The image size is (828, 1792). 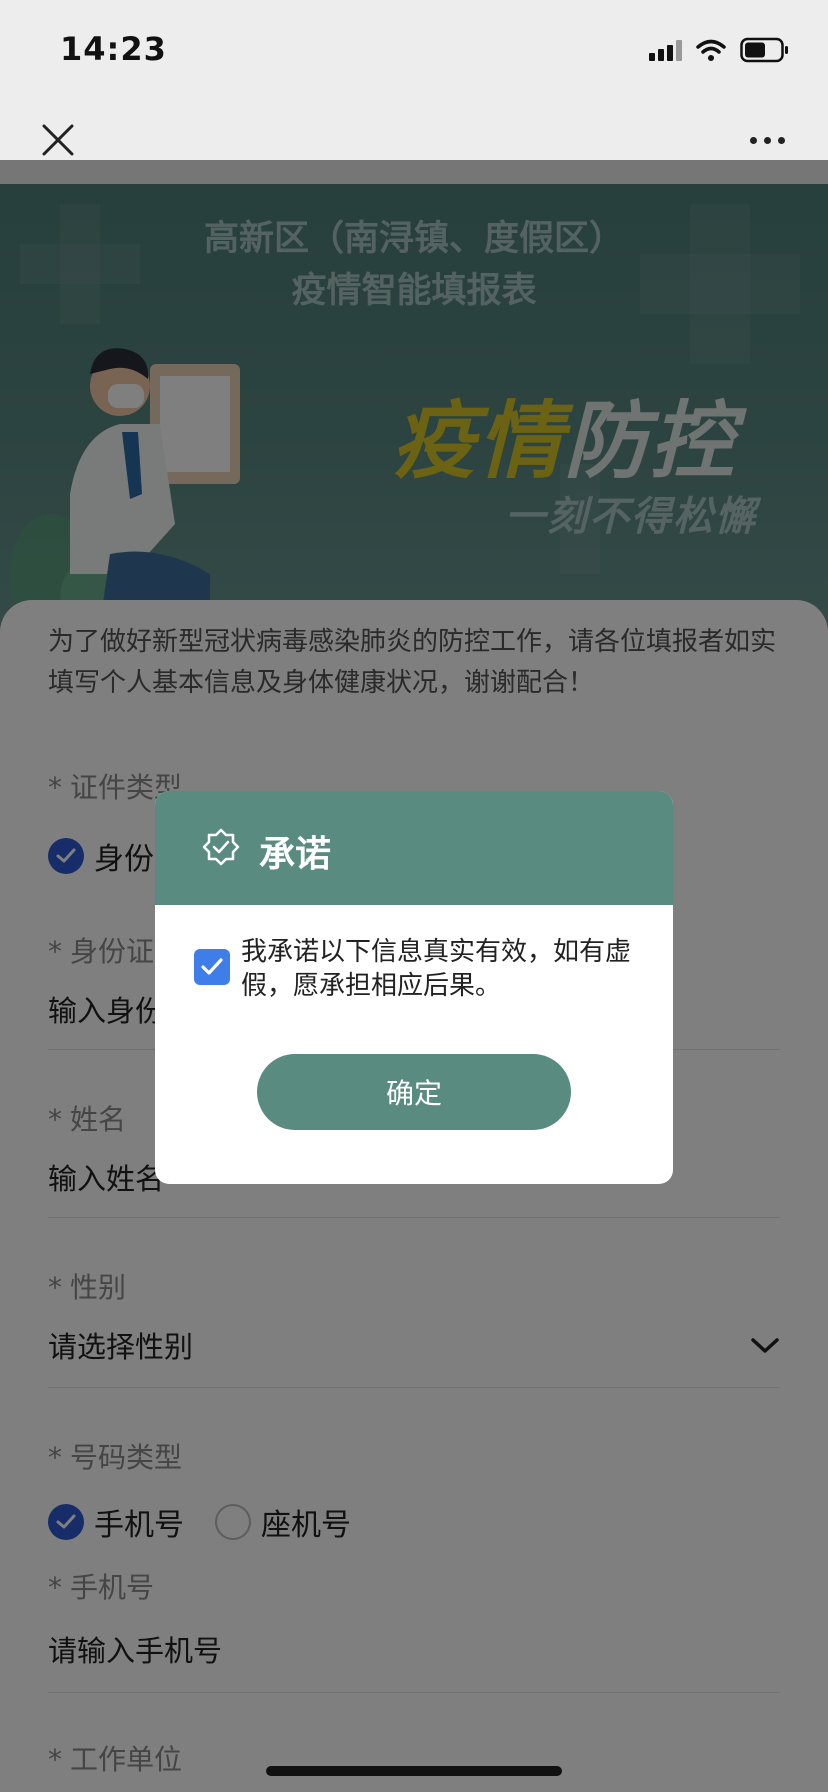 I want to click on more-icon, so click(x=753, y=140).